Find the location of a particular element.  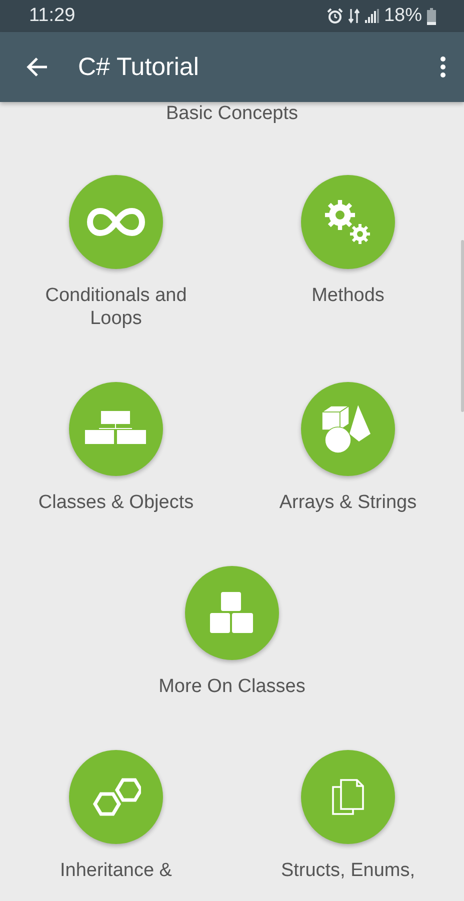

alarm-icon is located at coordinates (334, 16).